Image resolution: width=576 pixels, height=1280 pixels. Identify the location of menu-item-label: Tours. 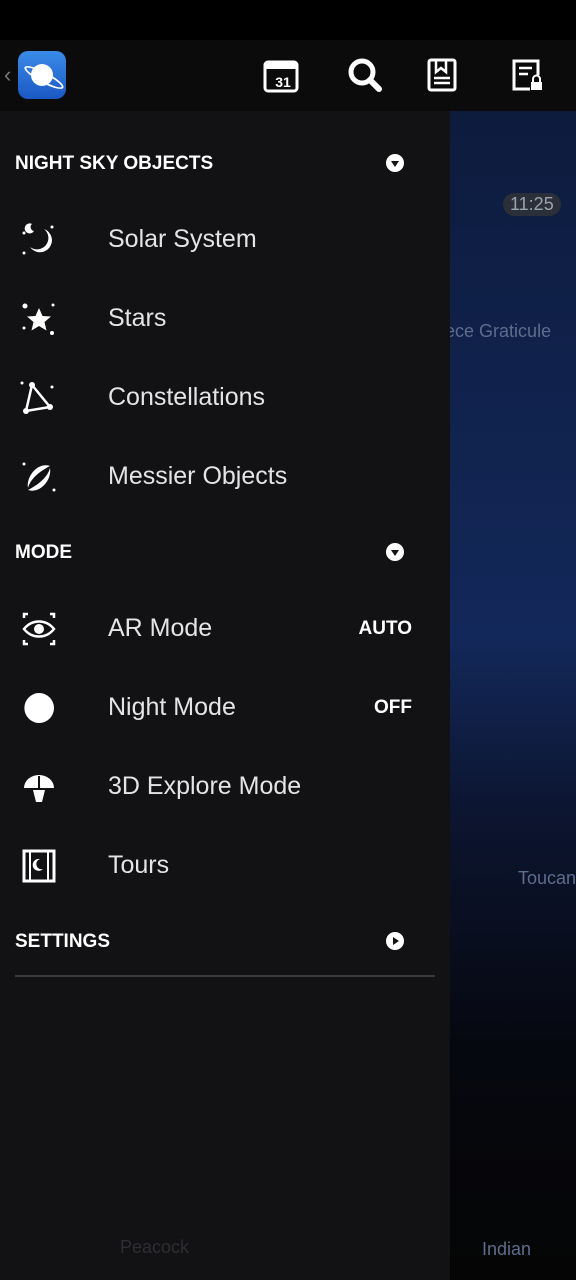
(139, 865).